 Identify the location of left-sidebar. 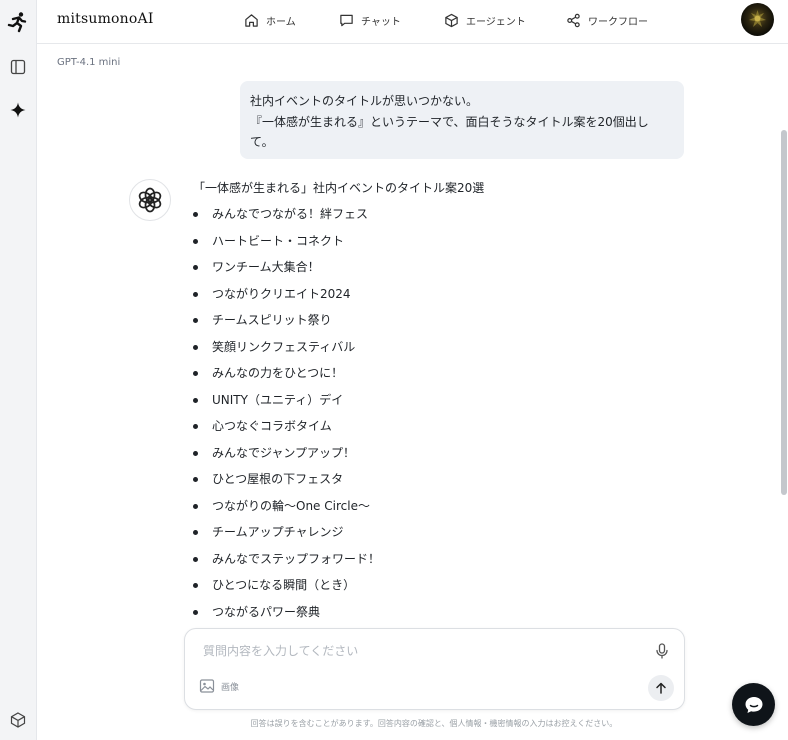
(18, 370).